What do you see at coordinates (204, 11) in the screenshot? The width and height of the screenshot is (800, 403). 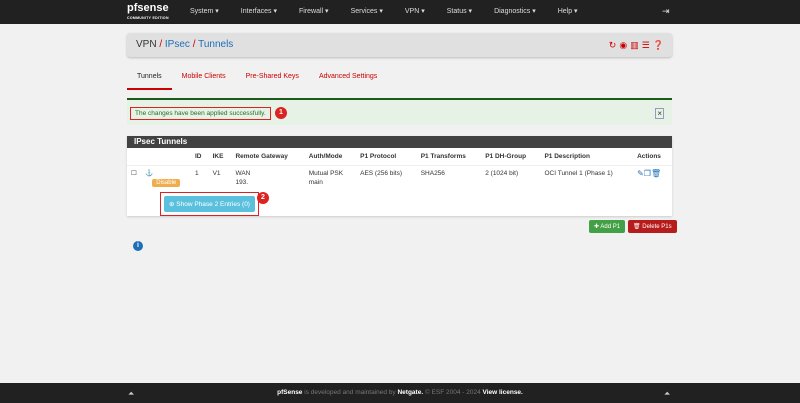 I see `menu-system: System ▾` at bounding box center [204, 11].